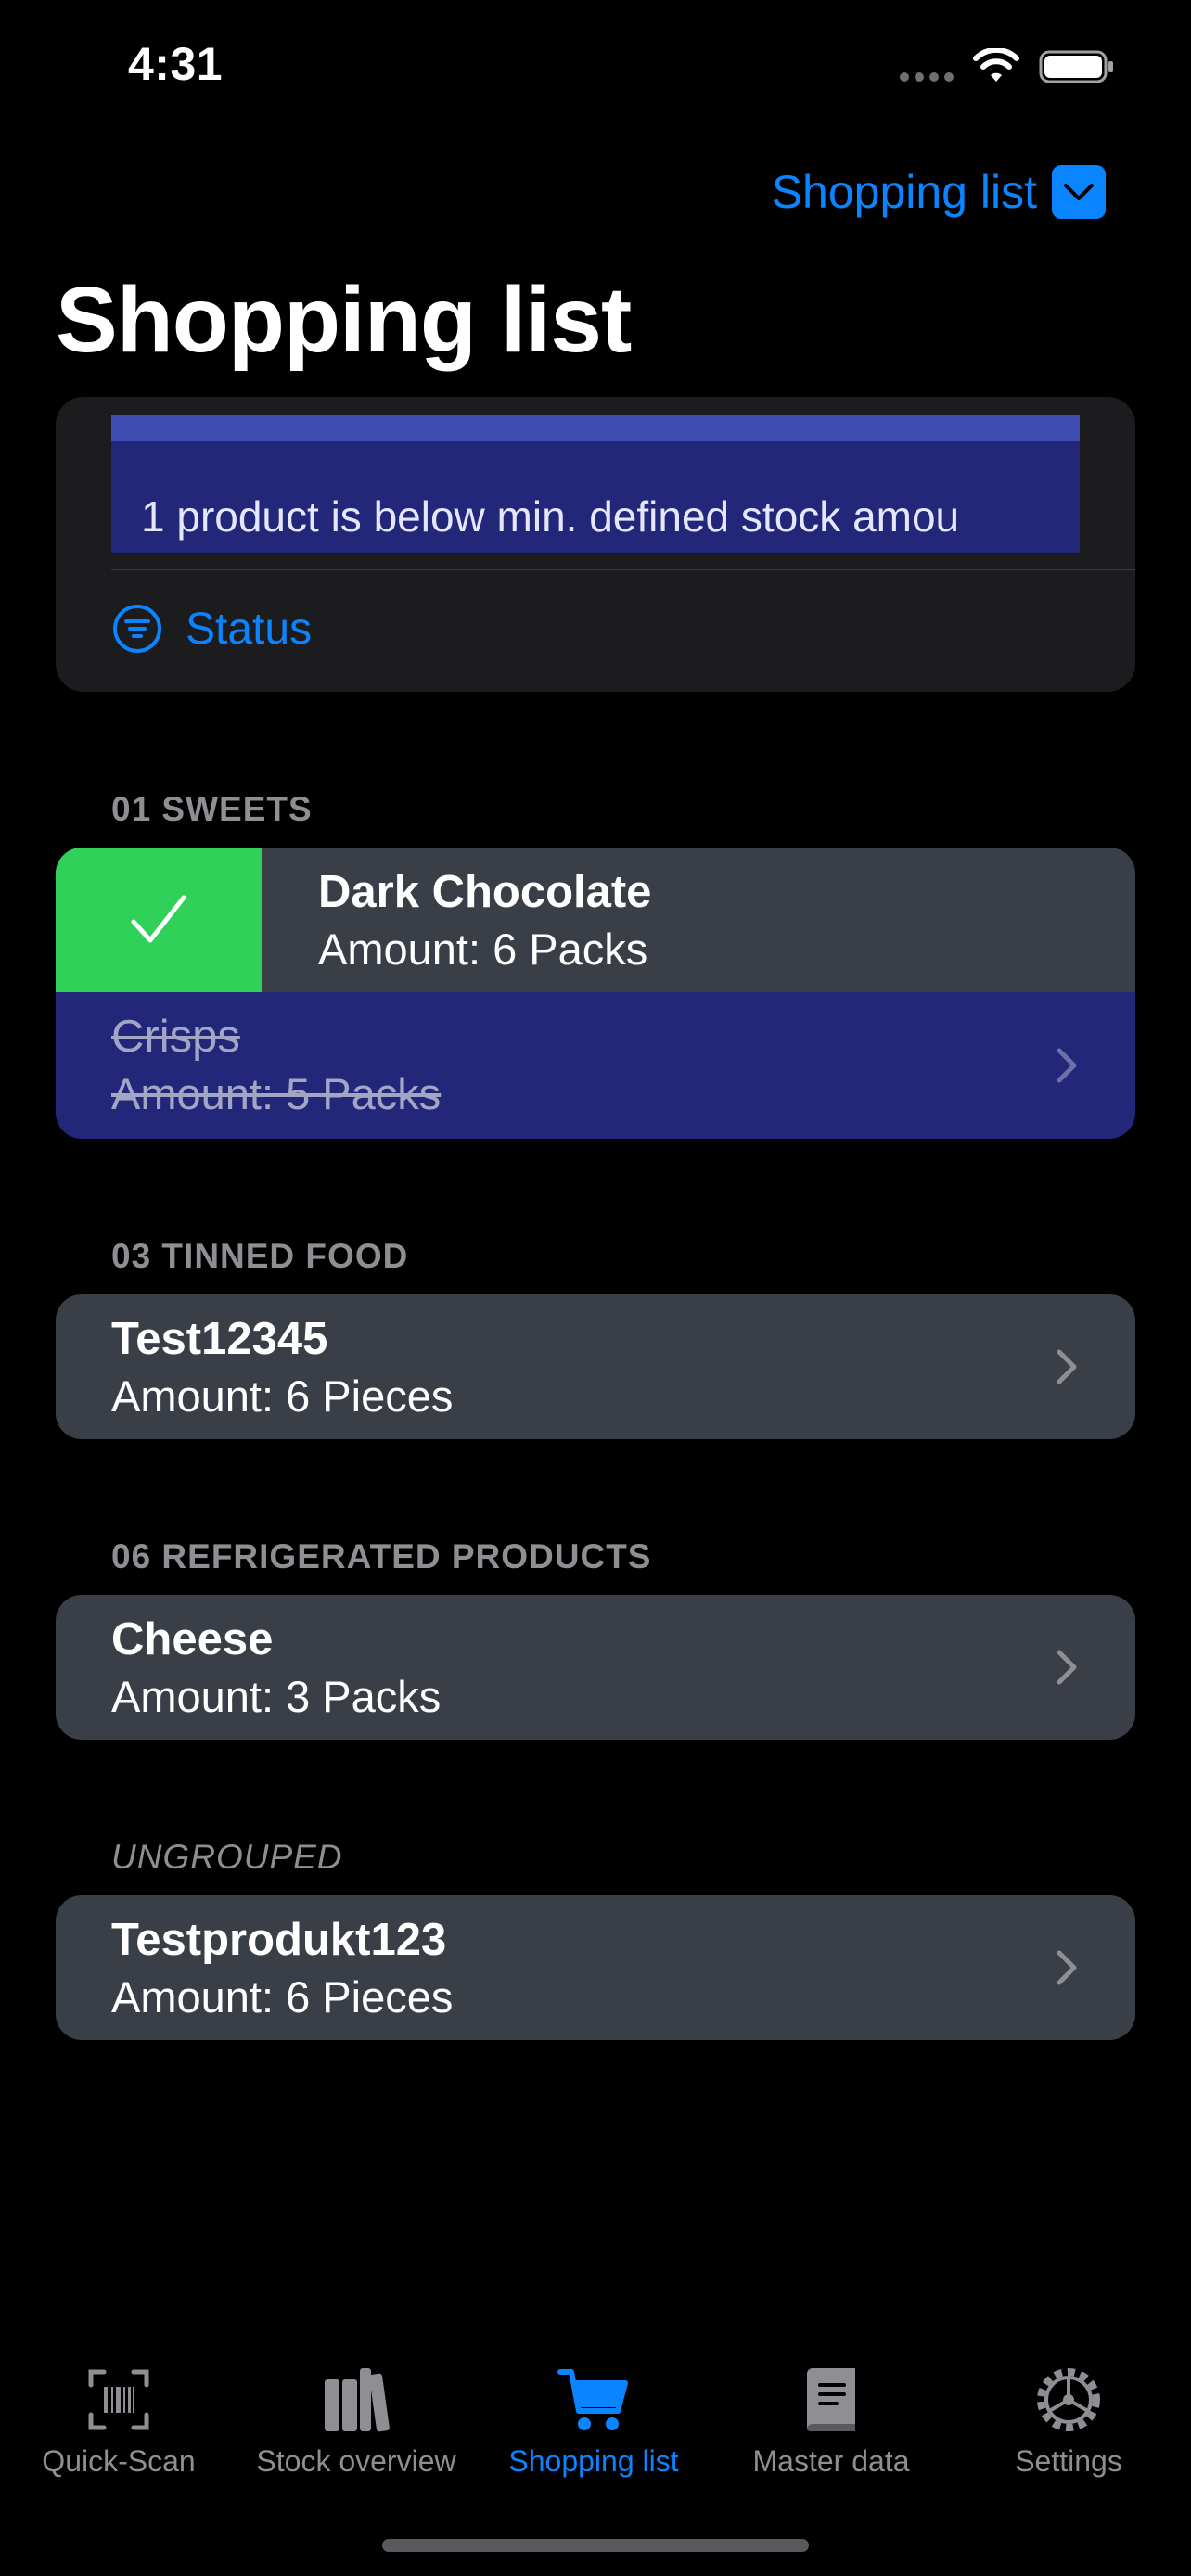 This screenshot has height=2576, width=1191. I want to click on list-item-crisps: Crisps Amount: 5 Packs, so click(595, 1065).